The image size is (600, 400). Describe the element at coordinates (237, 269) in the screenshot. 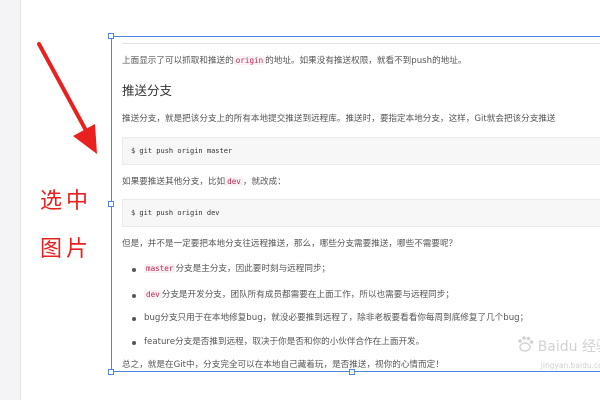

I see `list-item: master 分支是主分支，因此要时刻与远程同步；` at that location.